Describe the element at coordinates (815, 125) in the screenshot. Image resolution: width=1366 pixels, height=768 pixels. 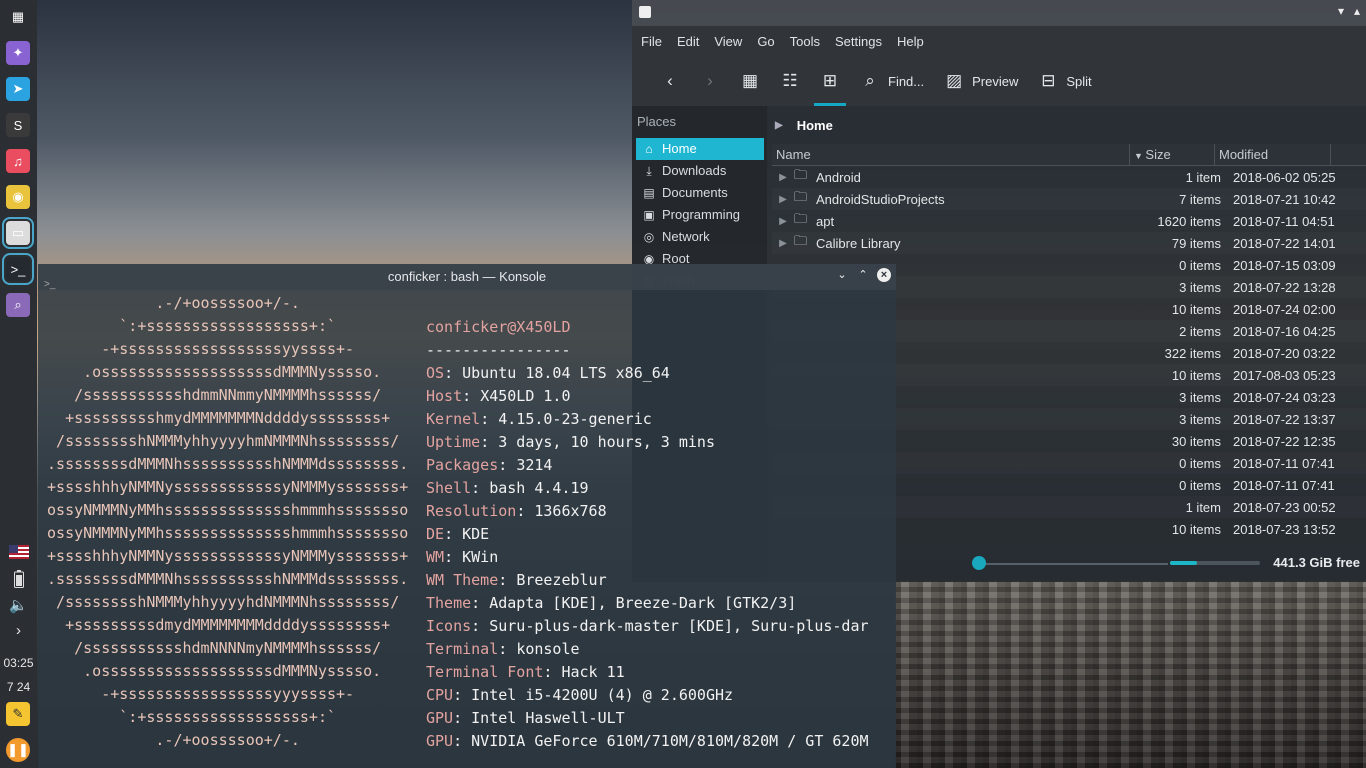
I see `breadcrumb-home: Home` at that location.